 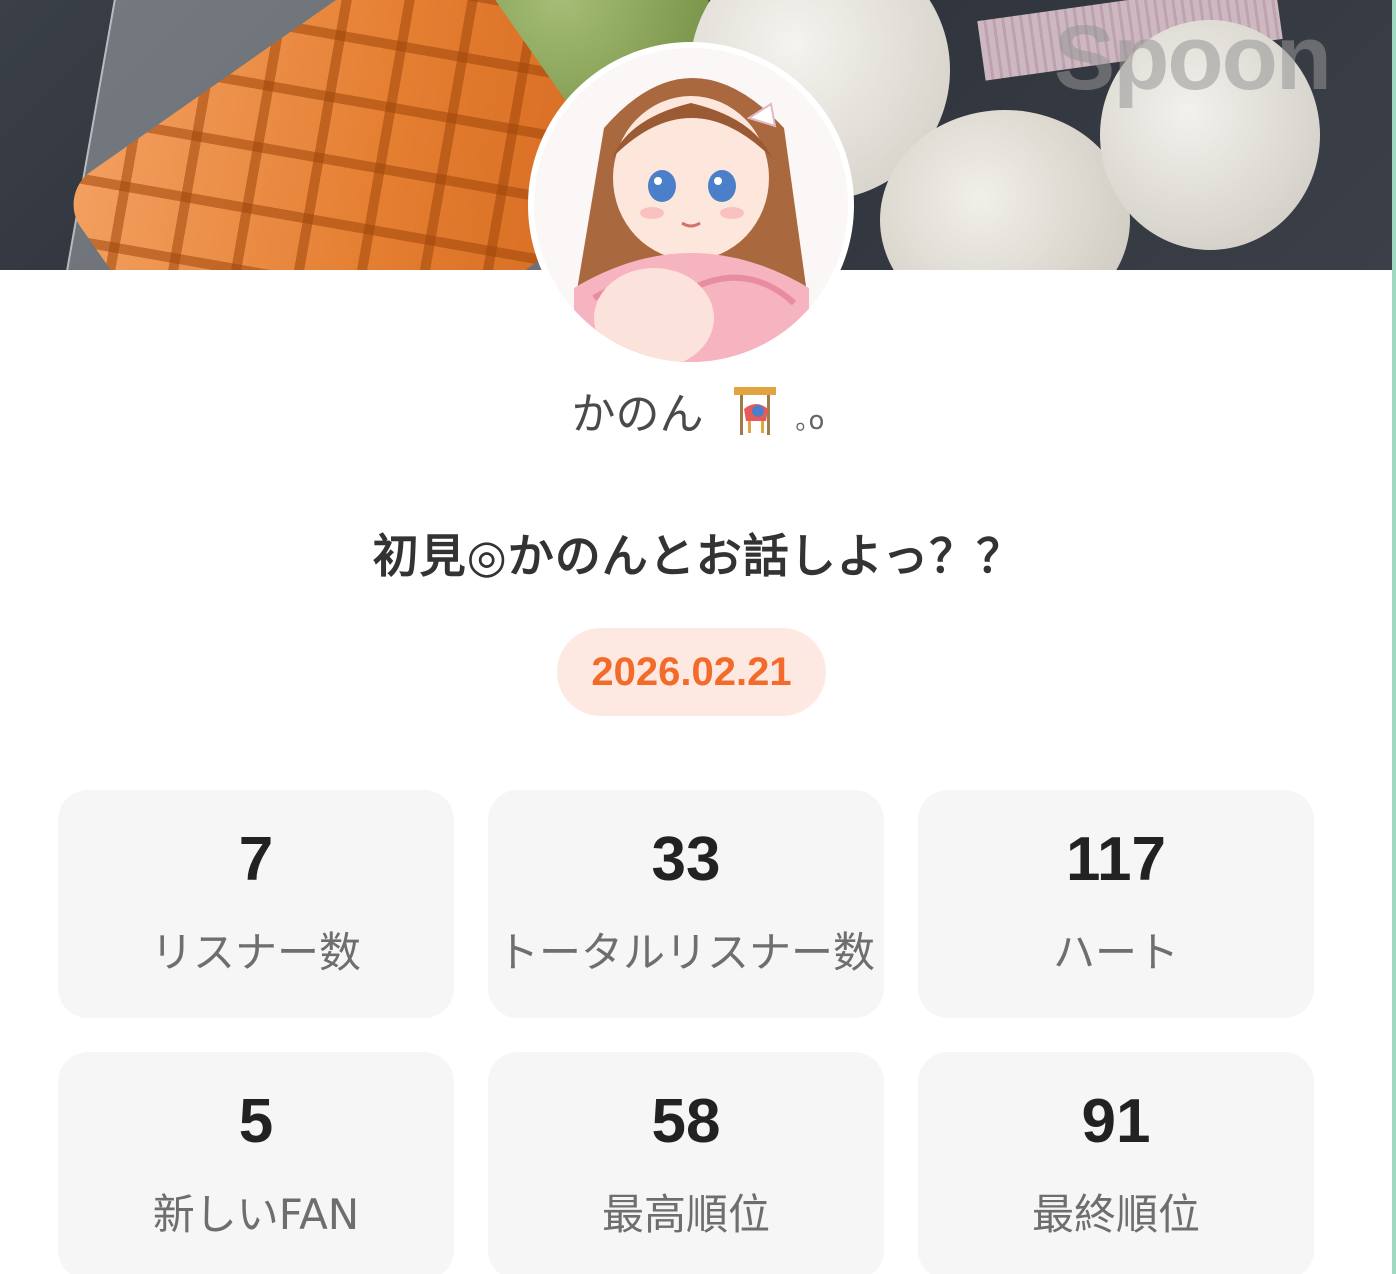 What do you see at coordinates (686, 1121) in the screenshot?
I see `stat-value: 58` at bounding box center [686, 1121].